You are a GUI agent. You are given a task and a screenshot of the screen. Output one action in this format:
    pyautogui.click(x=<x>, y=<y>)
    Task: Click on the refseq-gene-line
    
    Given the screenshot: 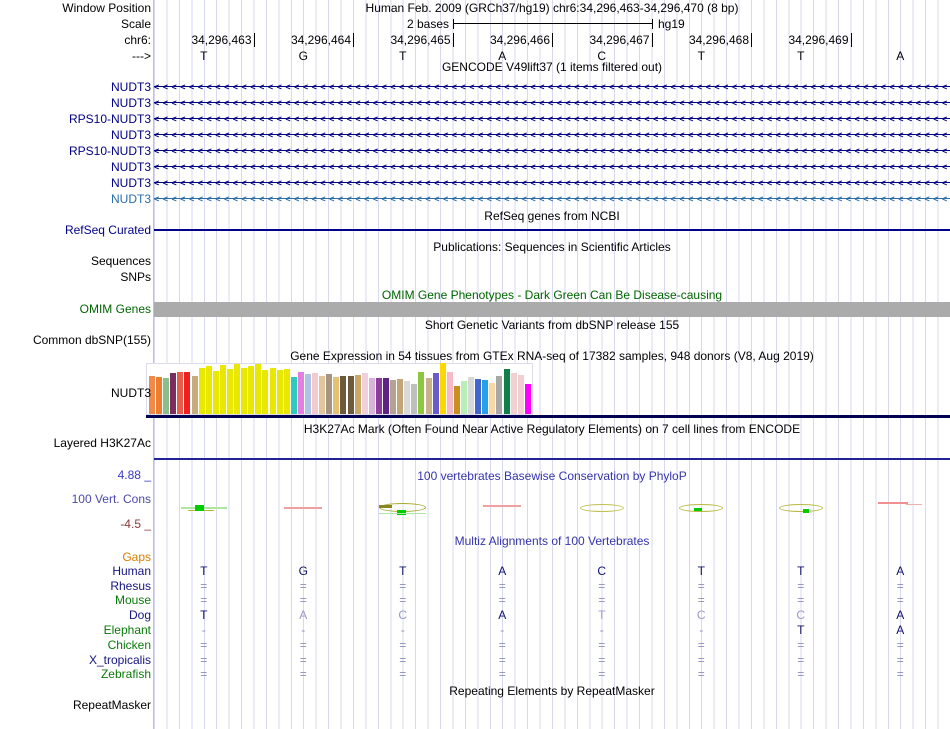 What is the action you would take?
    pyautogui.click(x=552, y=230)
    